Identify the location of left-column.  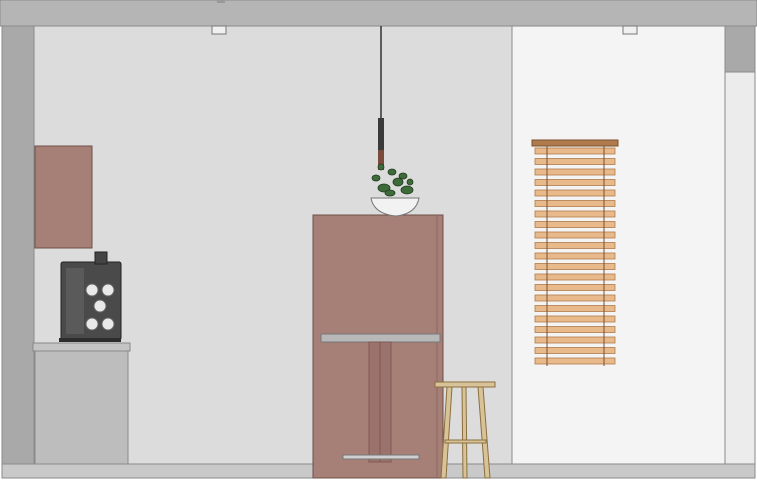
(18, 252).